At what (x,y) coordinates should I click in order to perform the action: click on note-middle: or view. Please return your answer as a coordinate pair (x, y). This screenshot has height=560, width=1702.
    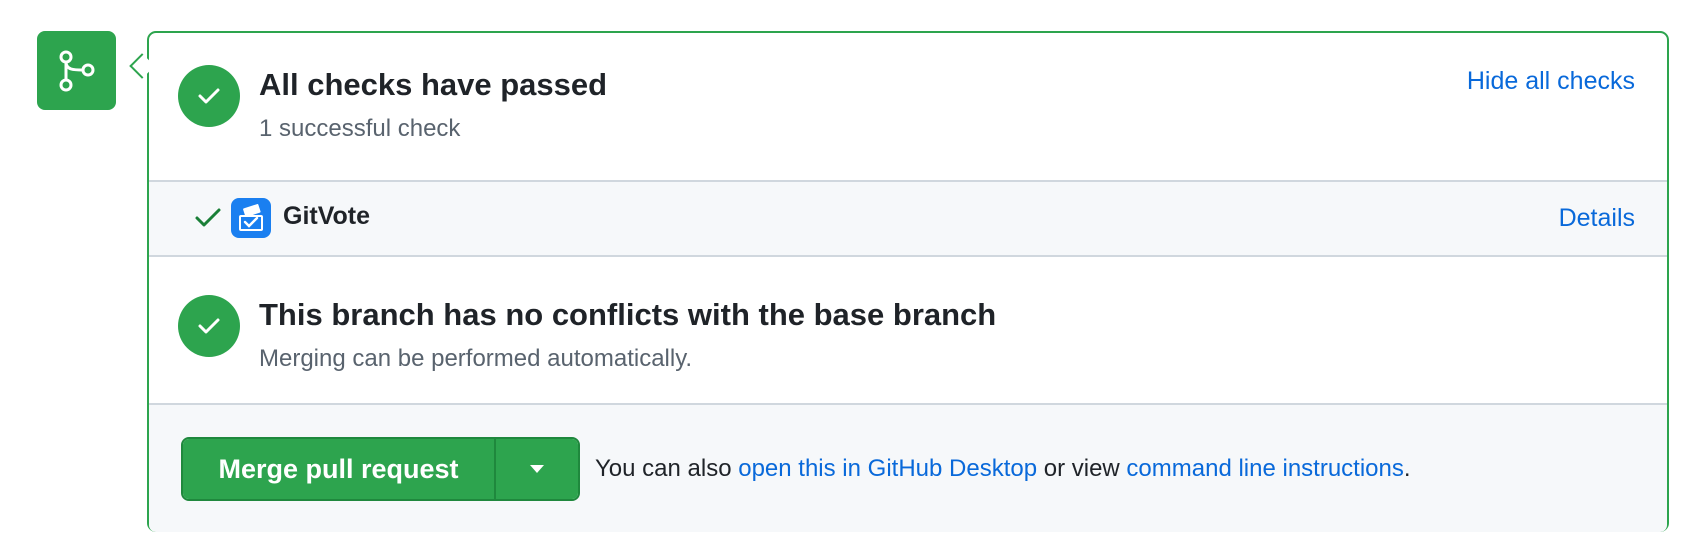
    Looking at the image, I should click on (1082, 468).